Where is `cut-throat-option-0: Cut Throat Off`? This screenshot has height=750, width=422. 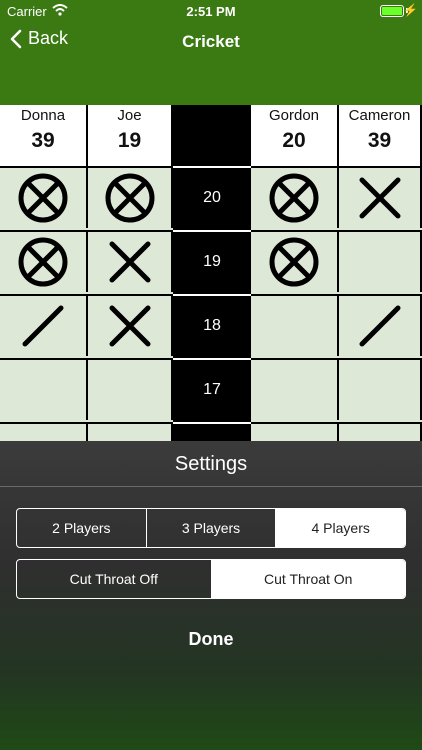
cut-throat-option-0: Cut Throat Off is located at coordinates (114, 579).